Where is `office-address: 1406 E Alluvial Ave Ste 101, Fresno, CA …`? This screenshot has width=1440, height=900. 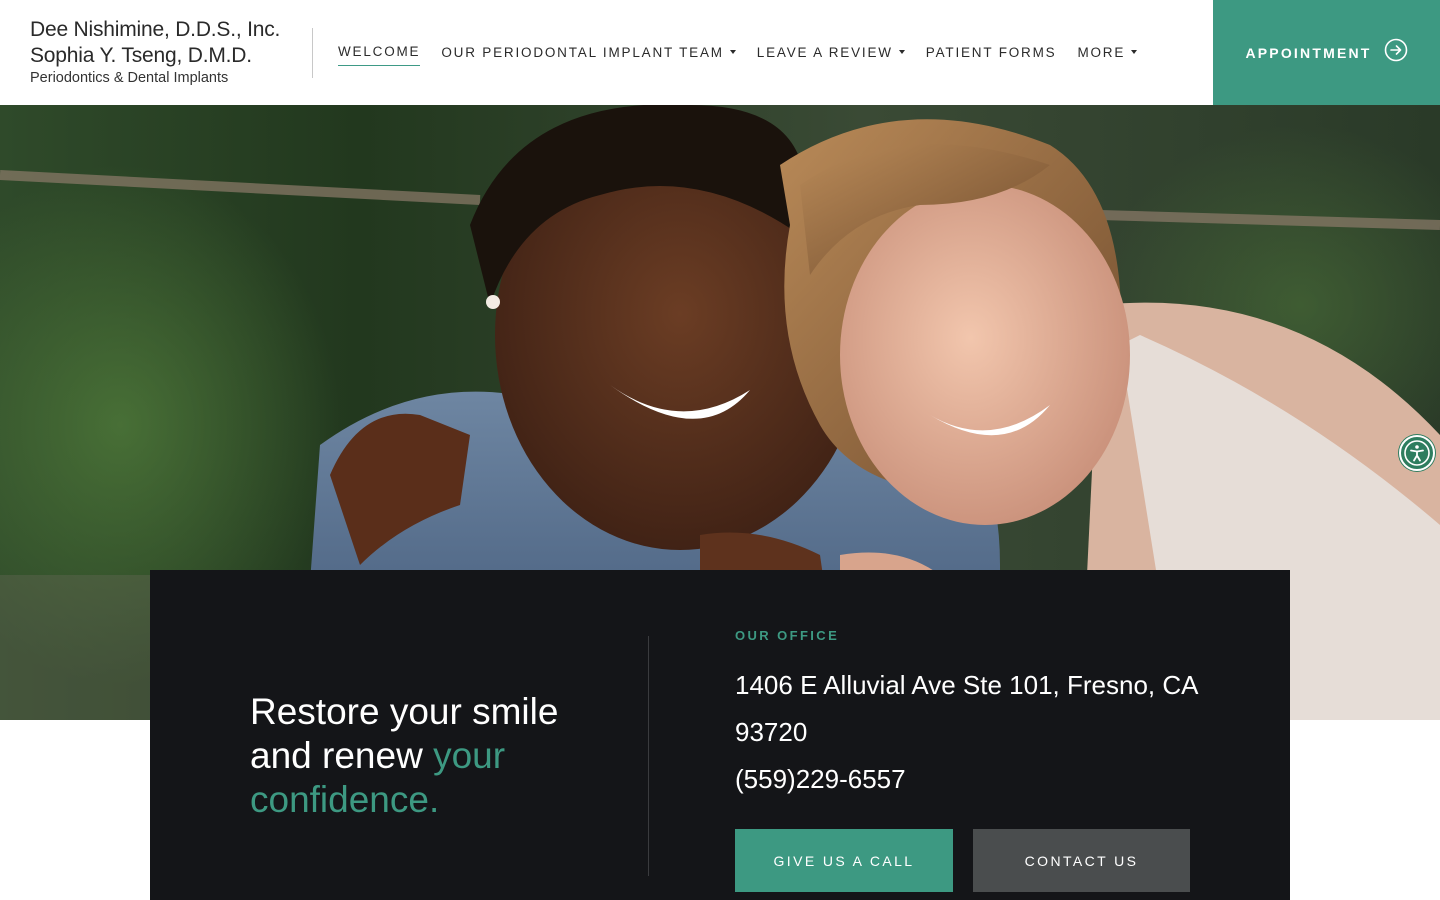
office-address: 1406 E Alluvial Ave Ste 101, Fresno, CA … is located at coordinates (970, 709).